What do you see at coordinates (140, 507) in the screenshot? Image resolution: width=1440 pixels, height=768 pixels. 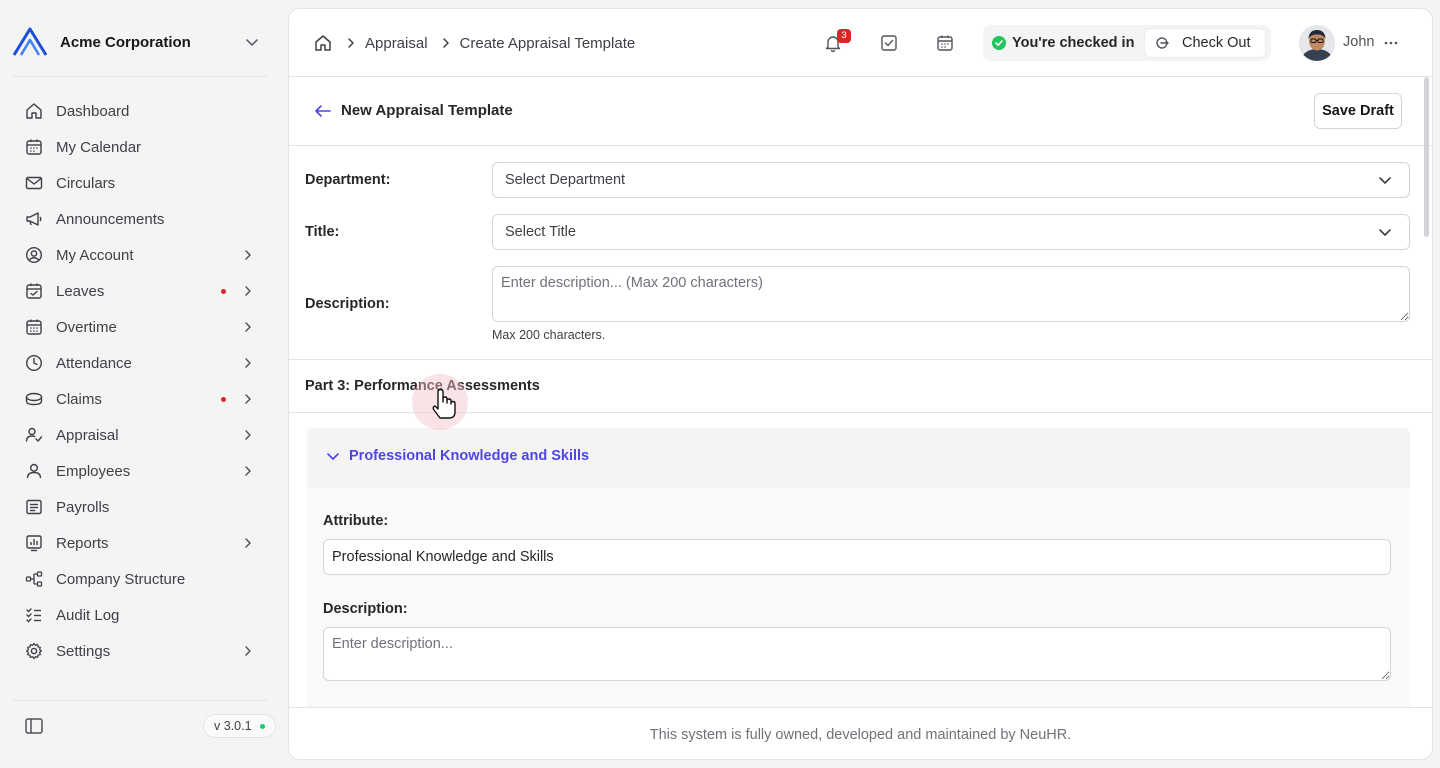 I see `sidebar-item-payrolls: Payrolls` at bounding box center [140, 507].